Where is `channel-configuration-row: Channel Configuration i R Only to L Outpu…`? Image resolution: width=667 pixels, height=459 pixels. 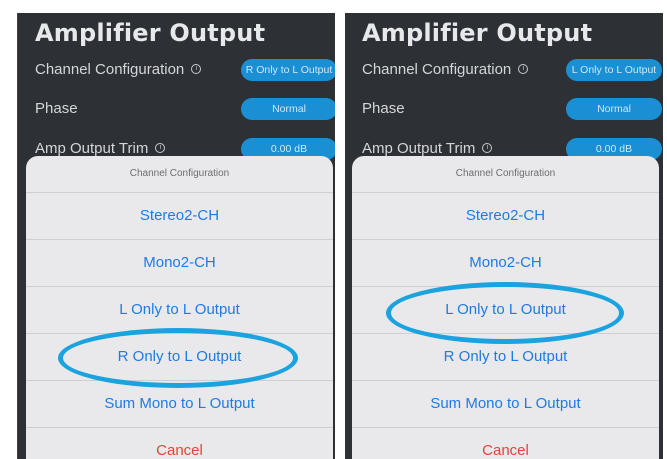 channel-configuration-row: Channel Configuration i R Only to L Outpu… is located at coordinates (185, 70).